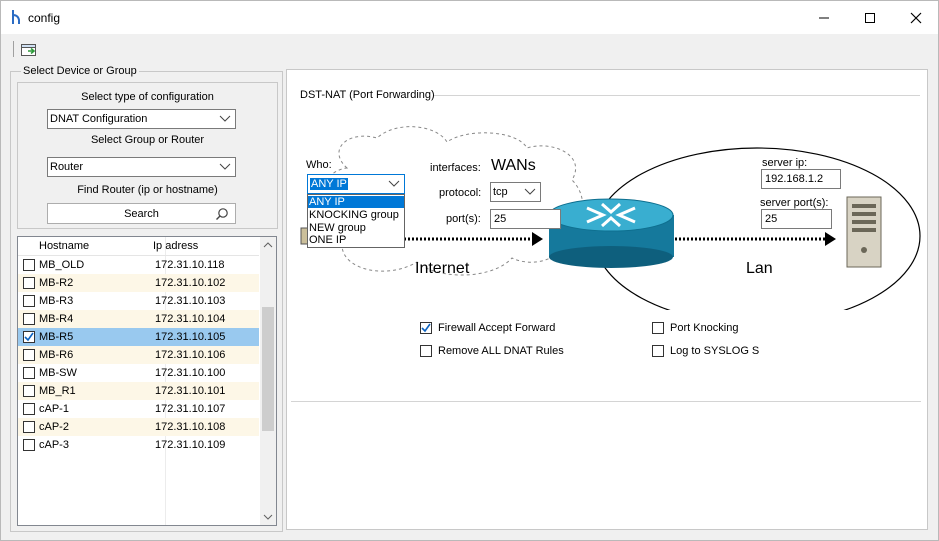 Image resolution: width=939 pixels, height=541 pixels. Describe the element at coordinates (455, 168) in the screenshot. I see `interfaces-label: interfaces:` at that location.